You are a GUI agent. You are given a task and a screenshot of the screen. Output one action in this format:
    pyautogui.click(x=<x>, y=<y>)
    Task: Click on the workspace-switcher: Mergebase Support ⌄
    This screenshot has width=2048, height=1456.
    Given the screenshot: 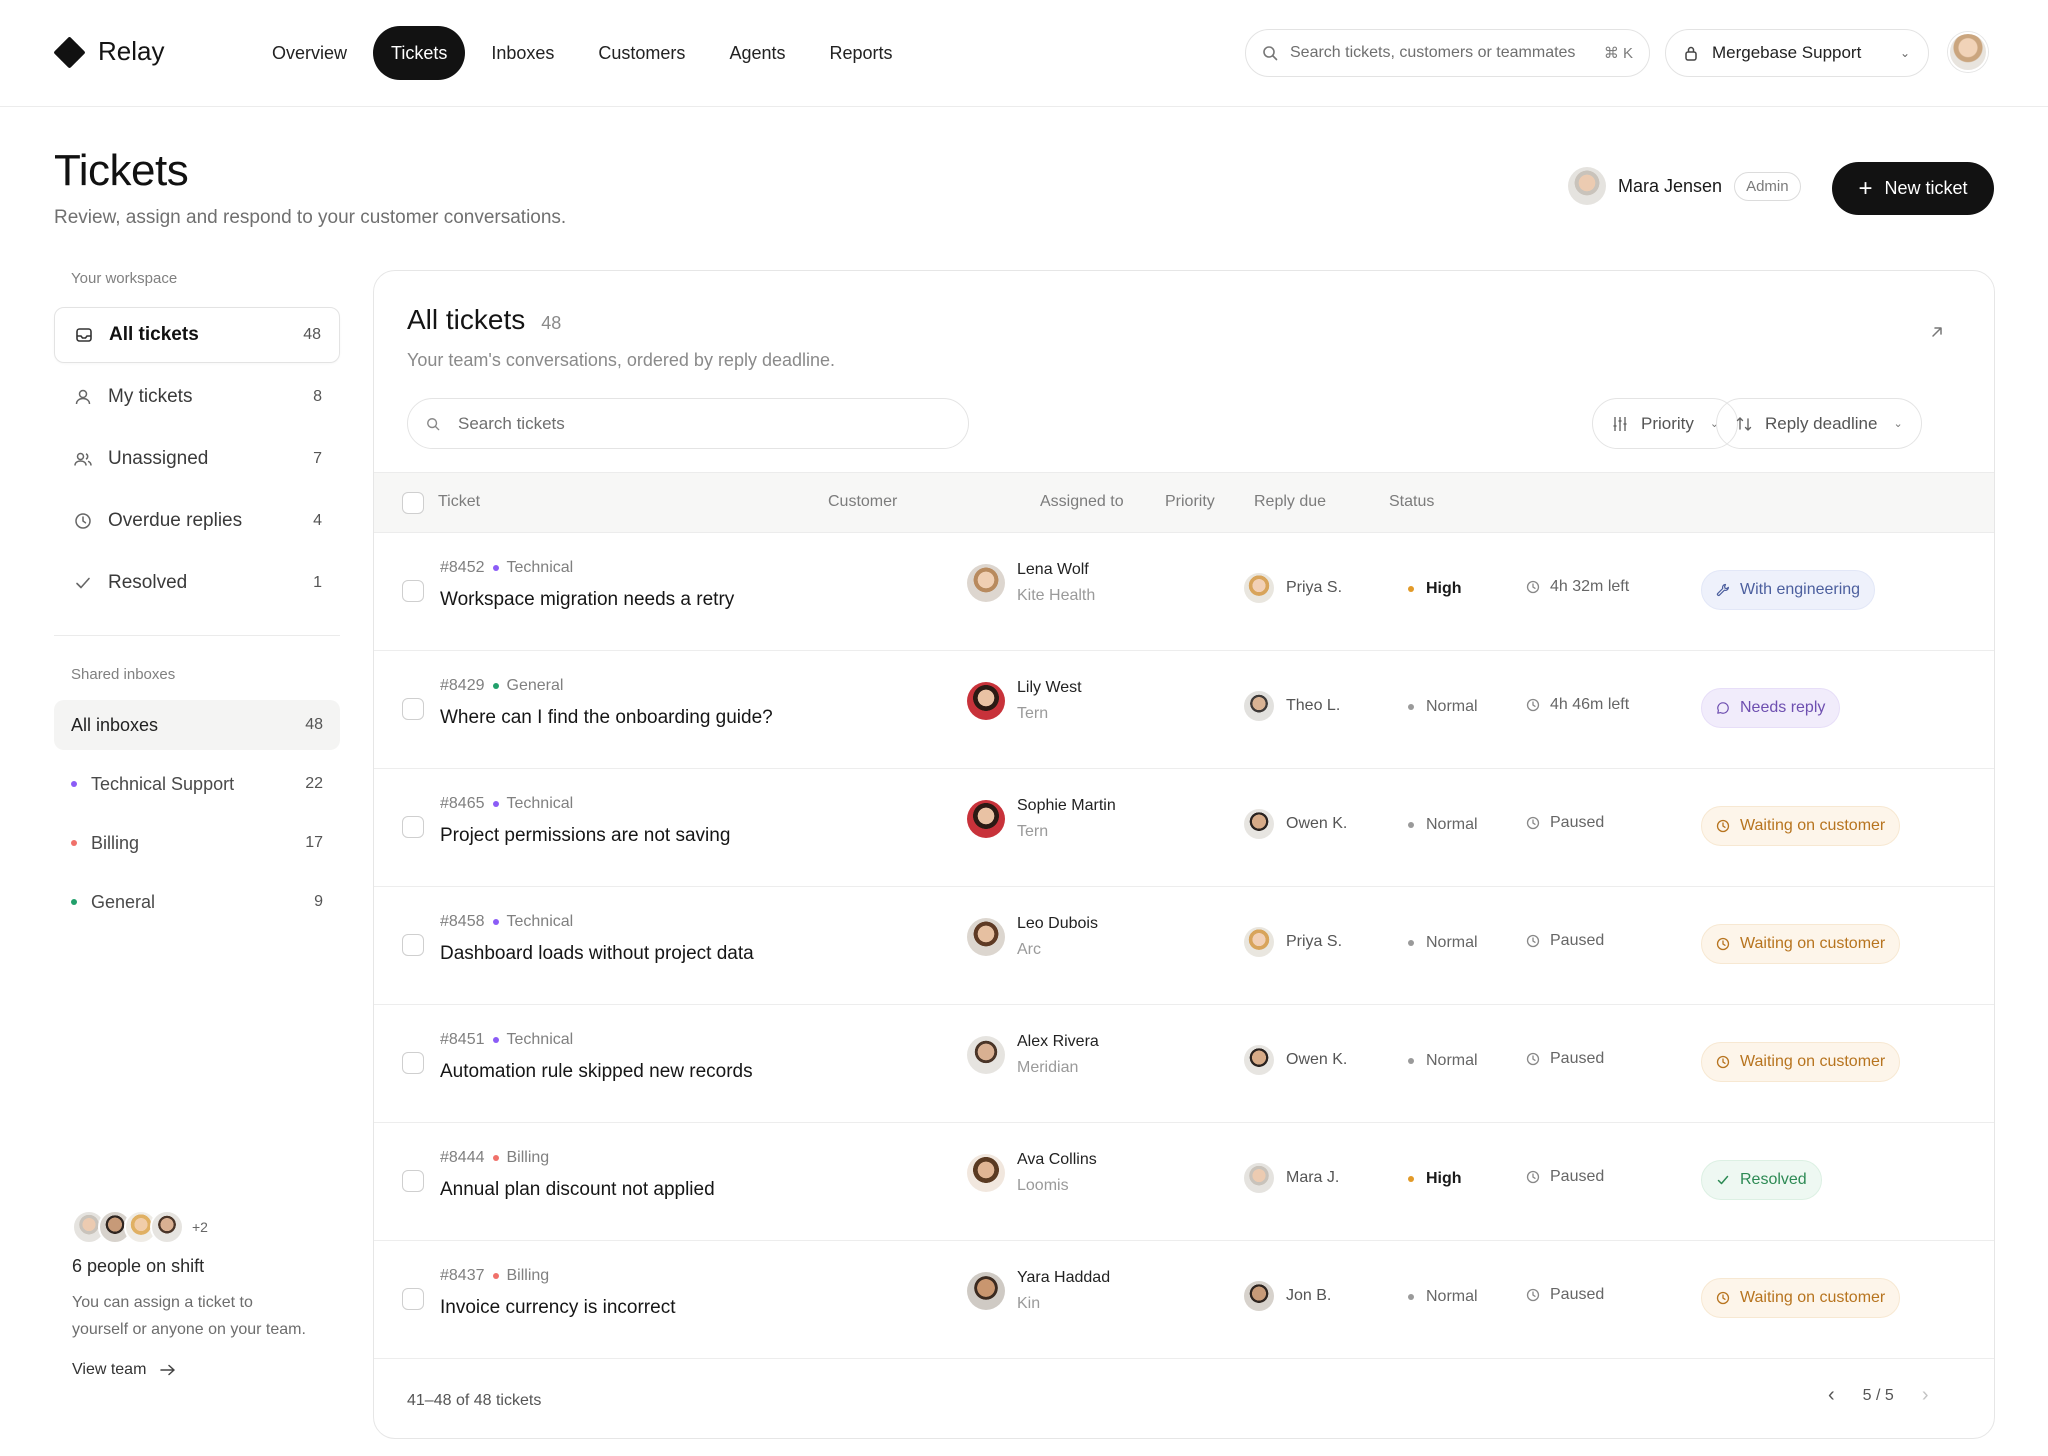 What is the action you would take?
    pyautogui.click(x=1797, y=53)
    